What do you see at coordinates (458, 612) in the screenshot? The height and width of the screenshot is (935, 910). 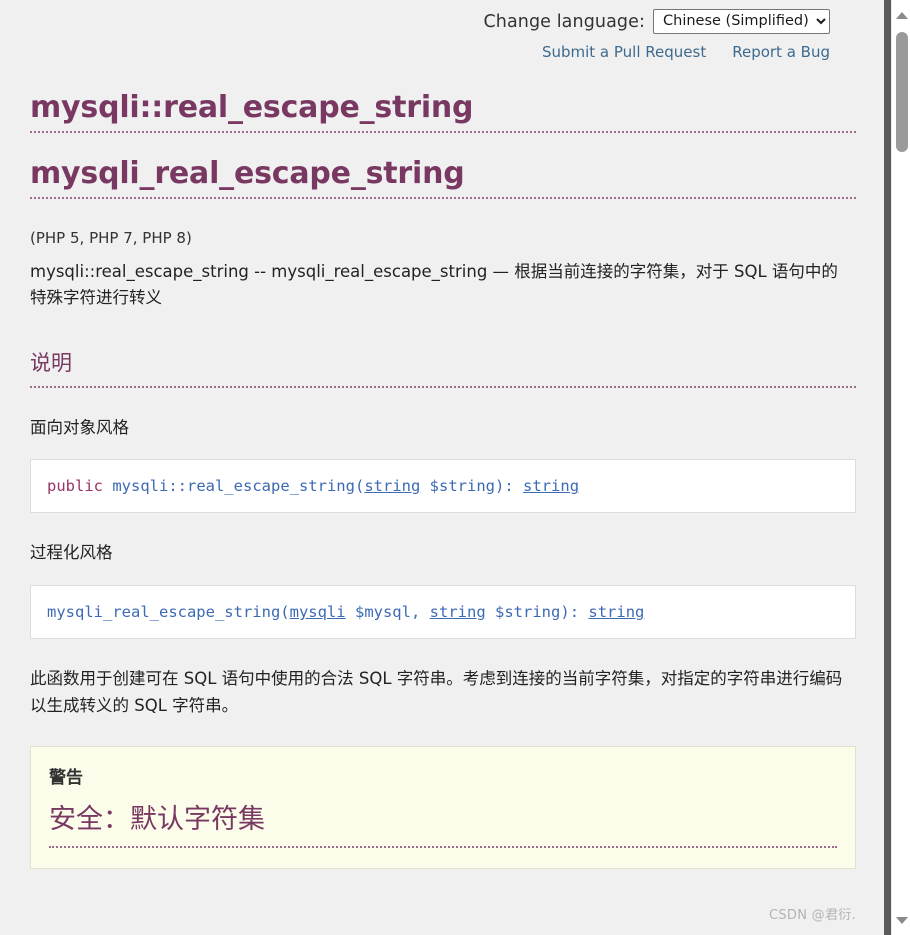 I see `param2-type-link: string` at bounding box center [458, 612].